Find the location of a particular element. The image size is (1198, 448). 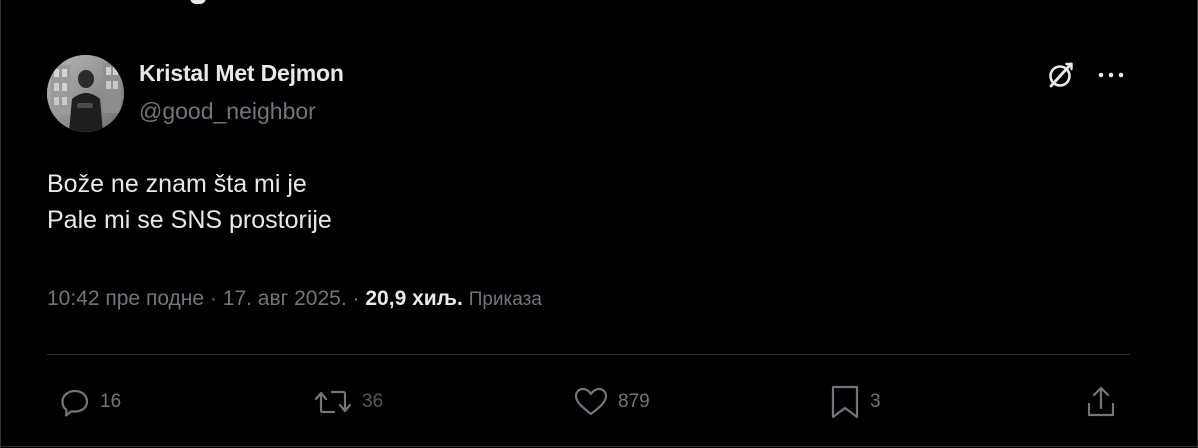

share-button is located at coordinates (1101, 402).